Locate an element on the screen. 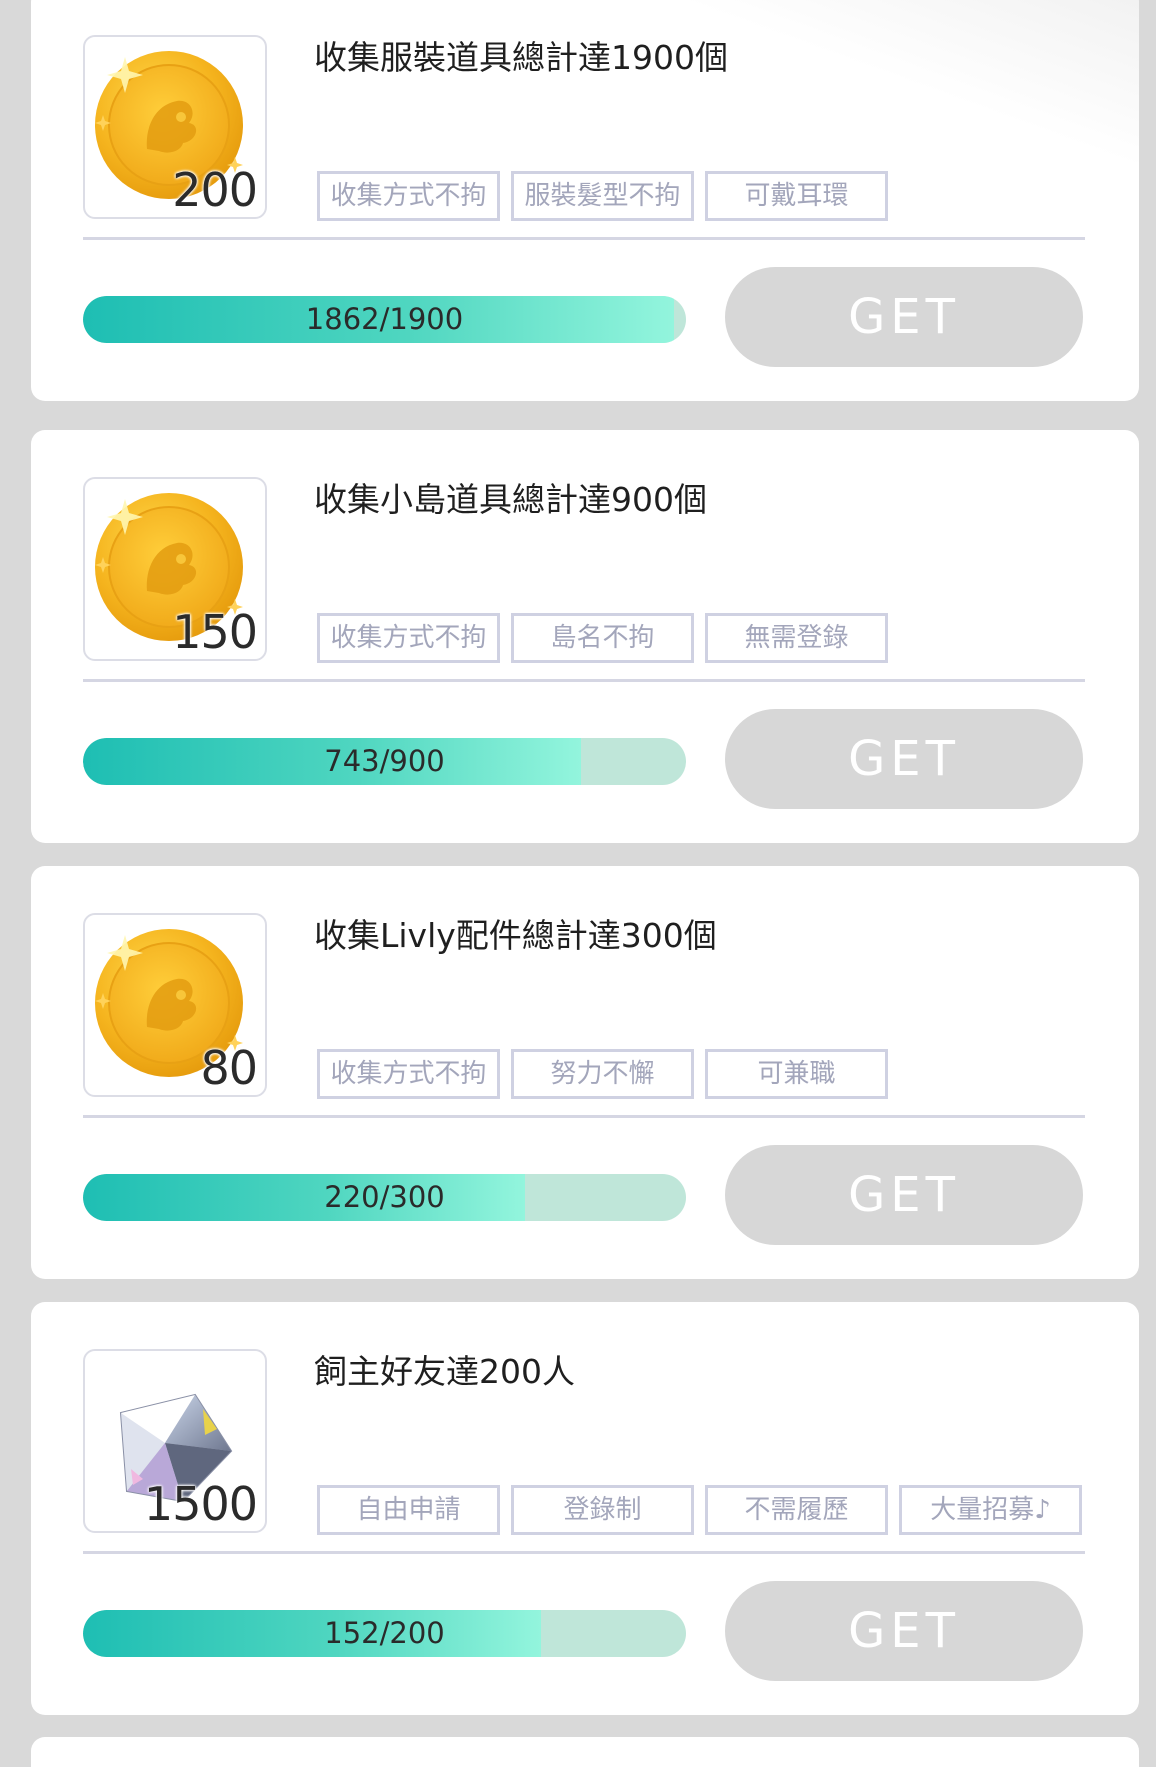 The height and width of the screenshot is (1767, 1156). task-title: 收集Livly配件總計達300個 is located at coordinates (515, 935).